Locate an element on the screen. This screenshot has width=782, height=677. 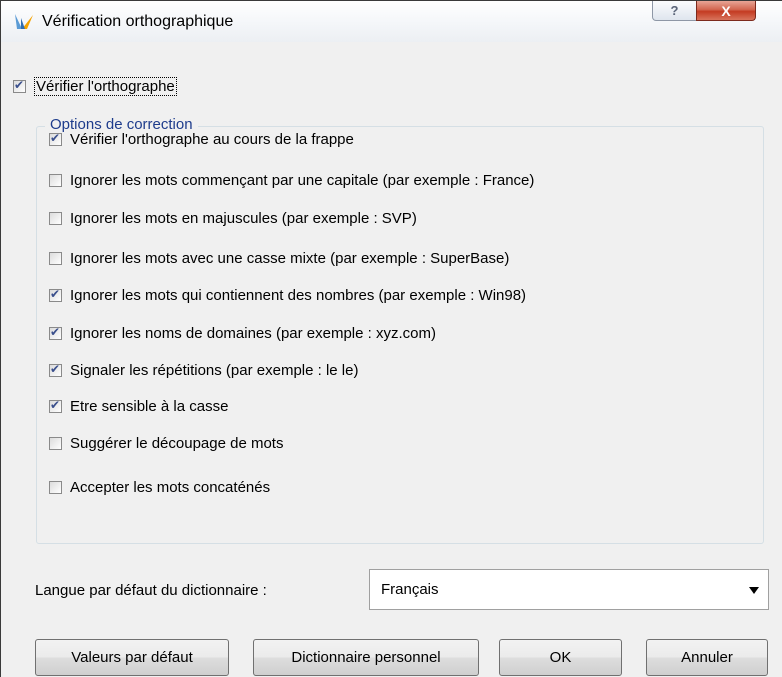
option-row: Etre sensible à la casse is located at coordinates (138, 406).